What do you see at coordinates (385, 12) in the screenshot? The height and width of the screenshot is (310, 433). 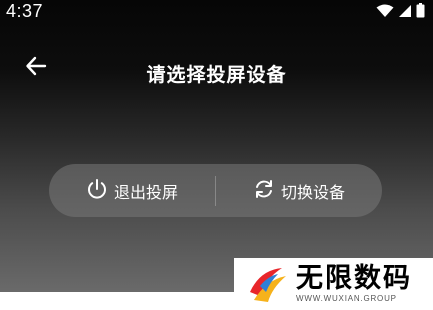 I see `wifi-icon` at bounding box center [385, 12].